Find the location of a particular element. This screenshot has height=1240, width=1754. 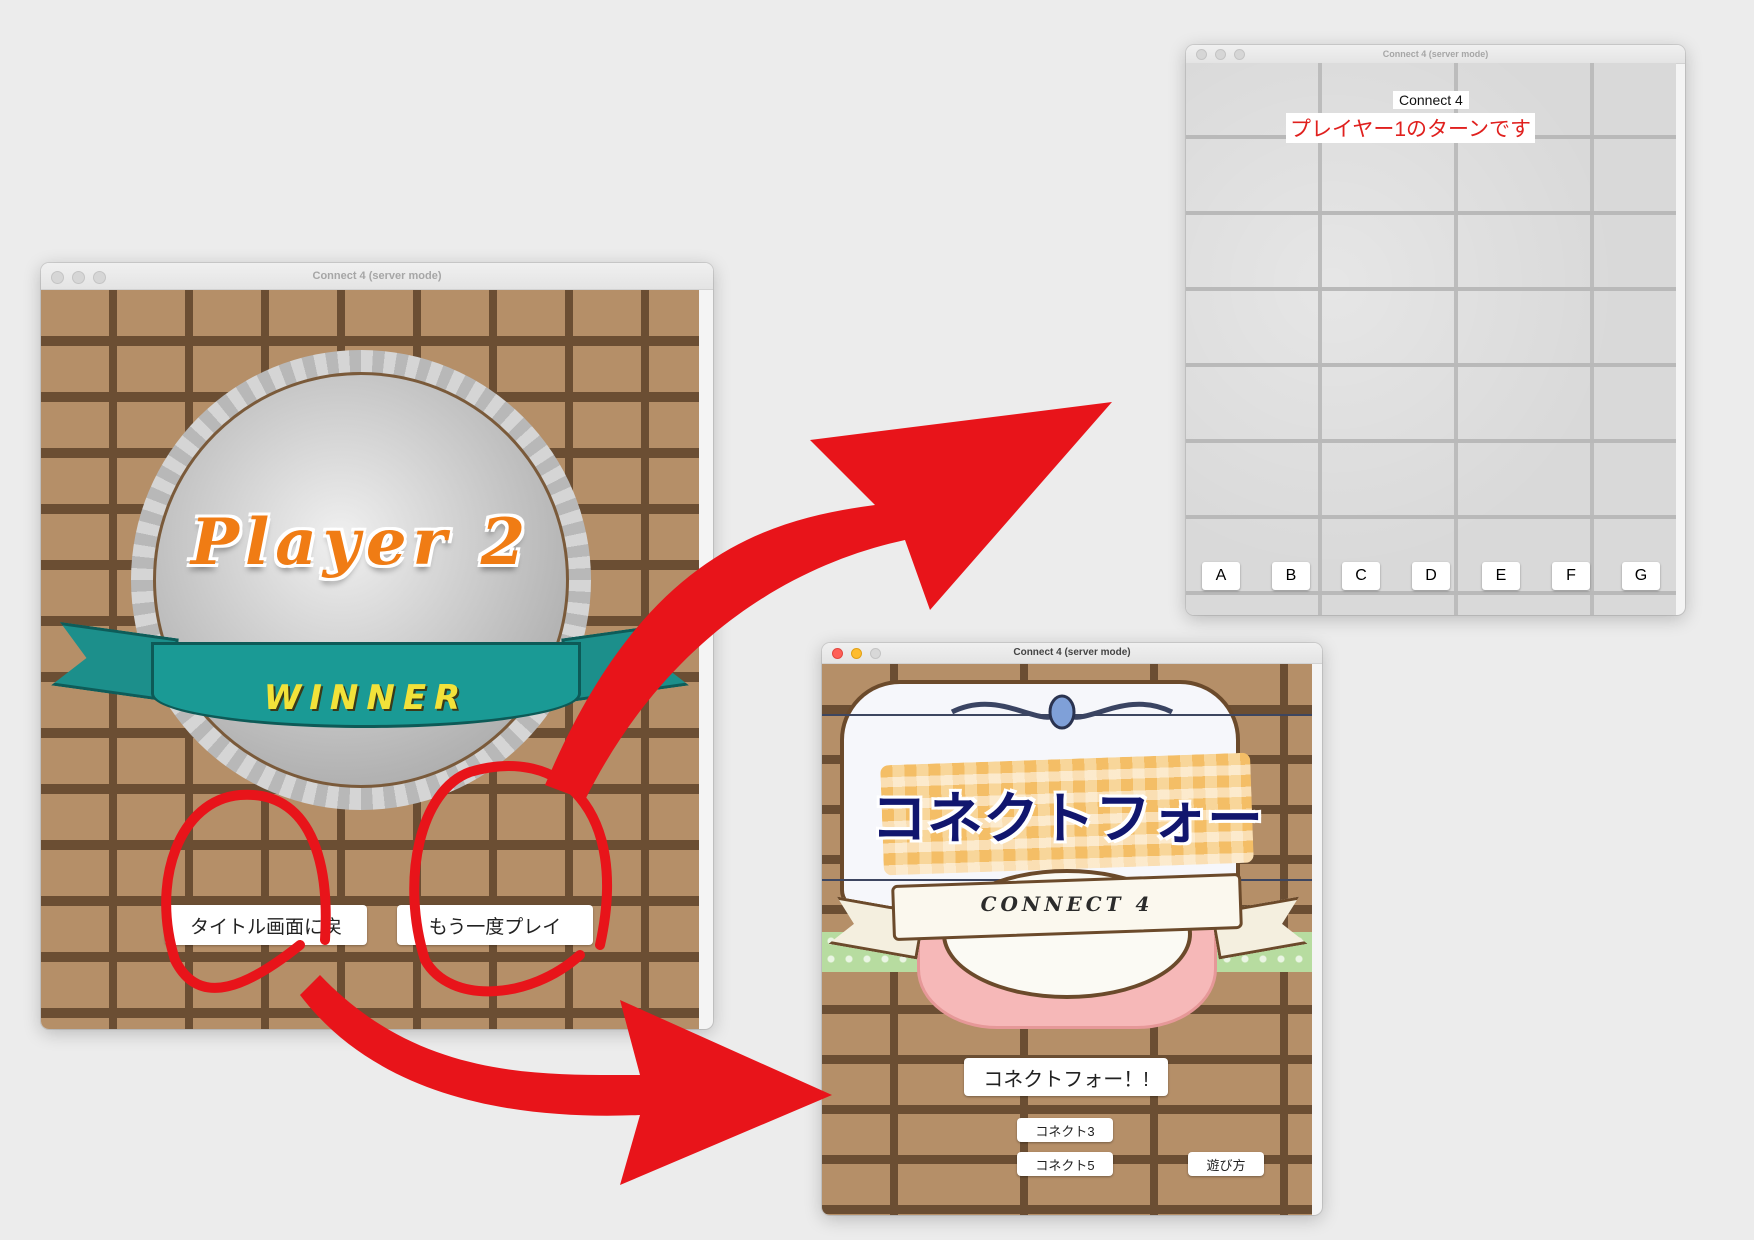

winner-window-titlebar: Connect 4 (server mode) is located at coordinates (377, 276).